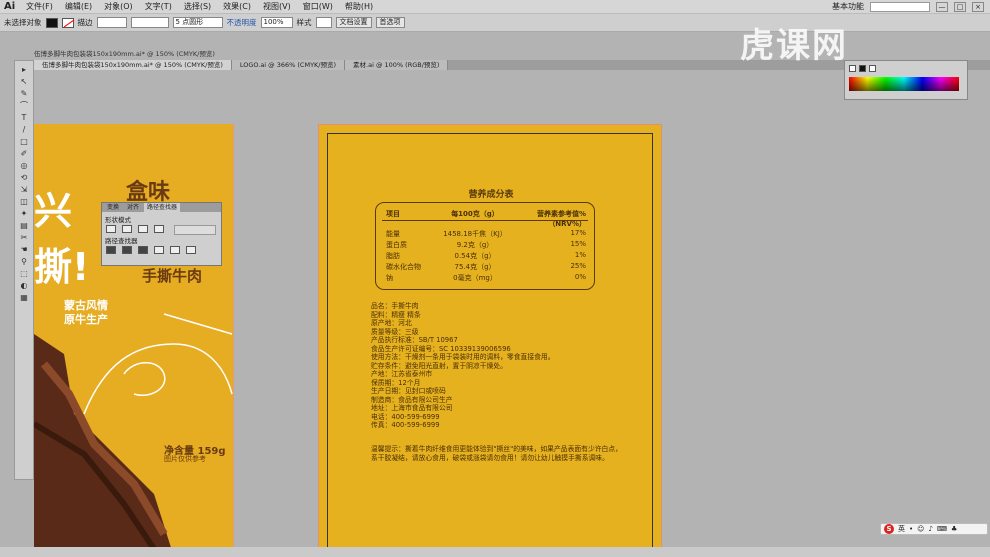 Image resolution: width=990 pixels, height=557 pixels. Describe the element at coordinates (24, 166) in the screenshot. I see `blob-brush-icon: ◎` at that location.